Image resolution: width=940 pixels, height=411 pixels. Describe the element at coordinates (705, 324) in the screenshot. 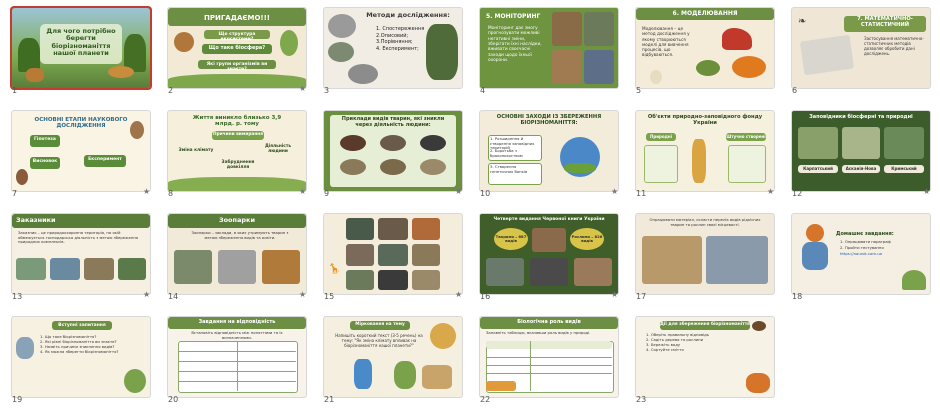

I see `slide-23-title: Дії для збереження біорізноманіття` at that location.